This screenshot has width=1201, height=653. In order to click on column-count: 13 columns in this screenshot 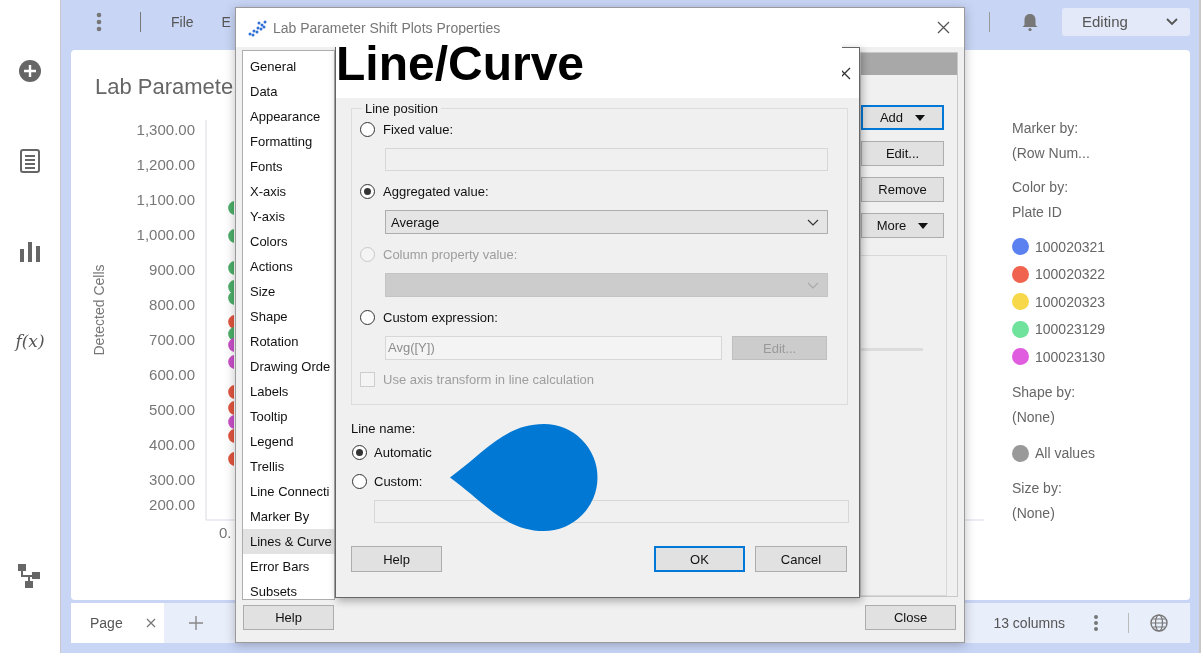, I will do `click(1029, 623)`.